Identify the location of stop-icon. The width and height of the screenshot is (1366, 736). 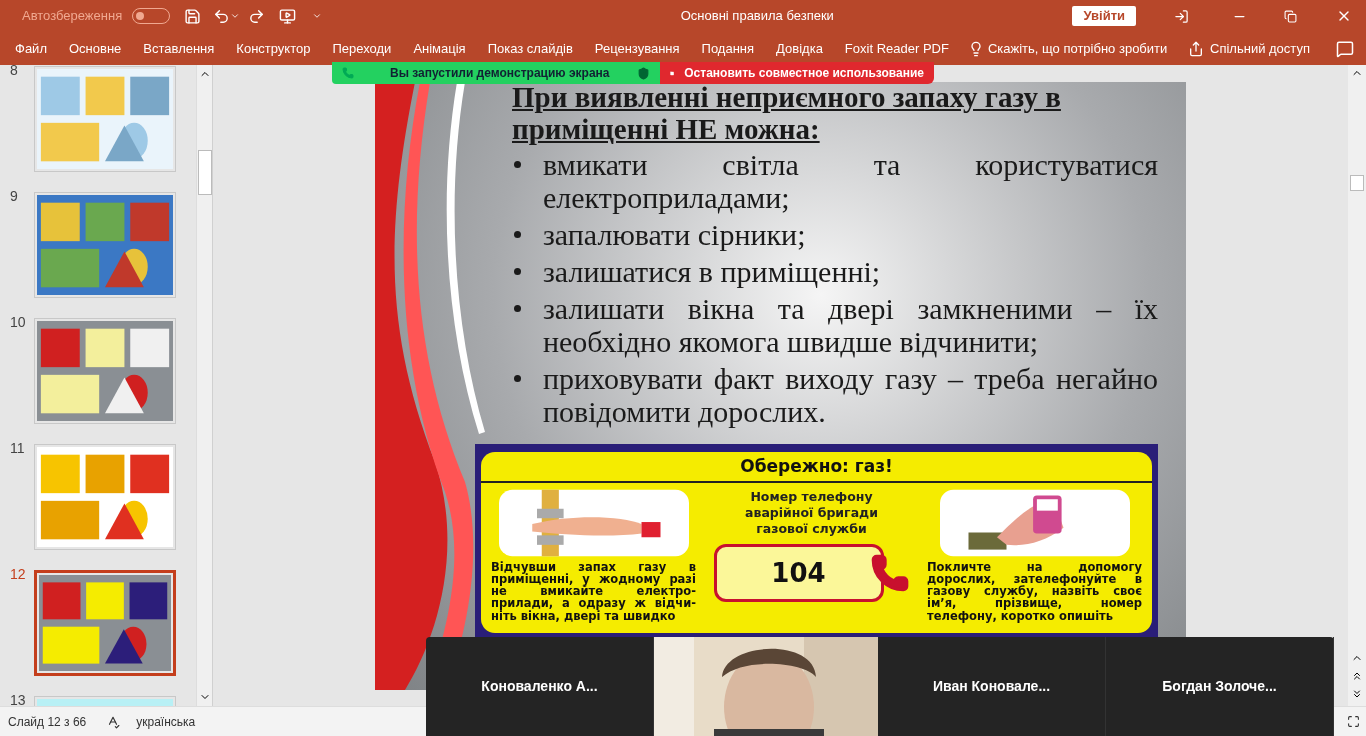
(672, 73).